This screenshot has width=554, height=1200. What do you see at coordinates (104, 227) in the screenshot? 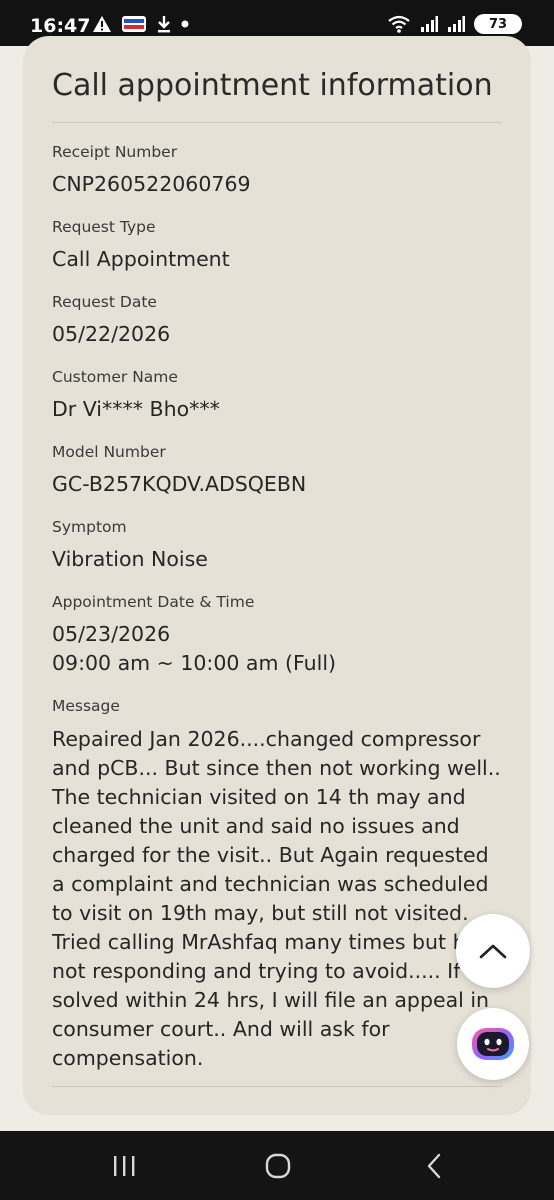
I see `request-type-label: Request Type` at bounding box center [104, 227].